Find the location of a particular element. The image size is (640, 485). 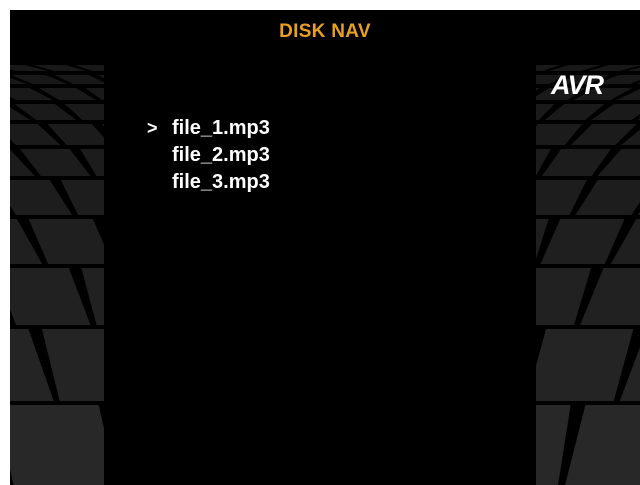

file-name: file_1.mp3 is located at coordinates (221, 128).